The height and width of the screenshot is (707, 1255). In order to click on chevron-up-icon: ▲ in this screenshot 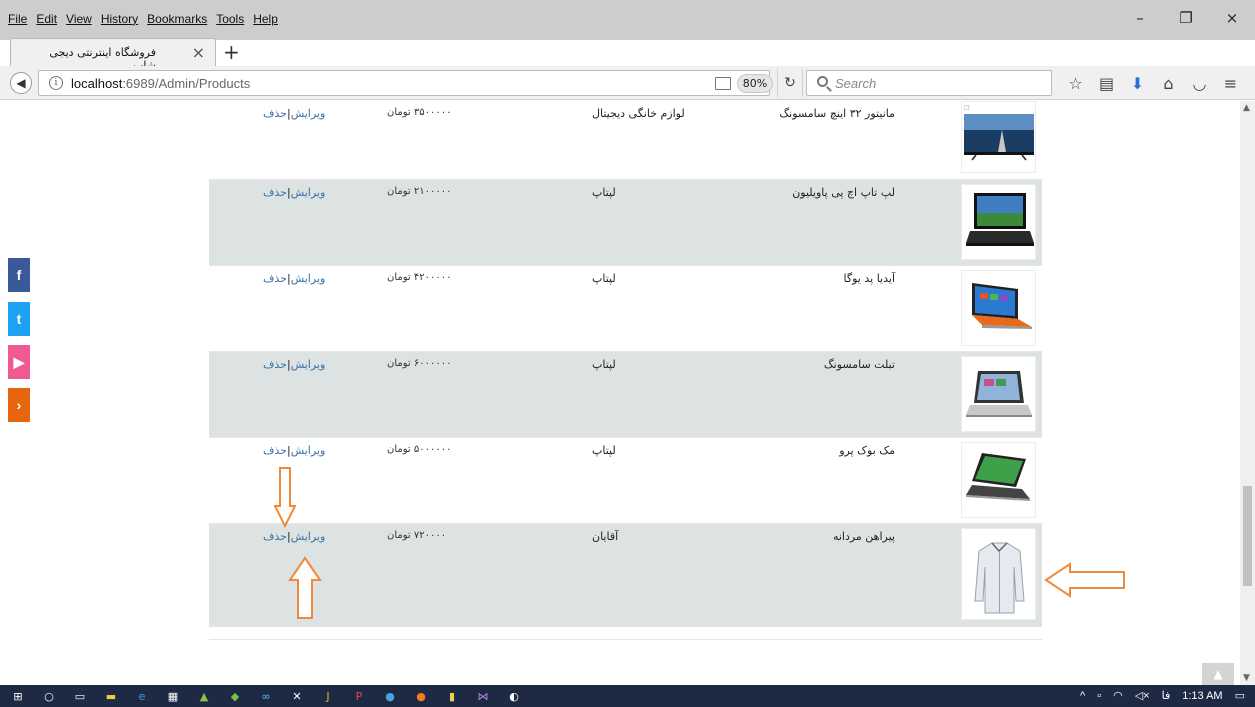, I will do `click(1218, 674)`.